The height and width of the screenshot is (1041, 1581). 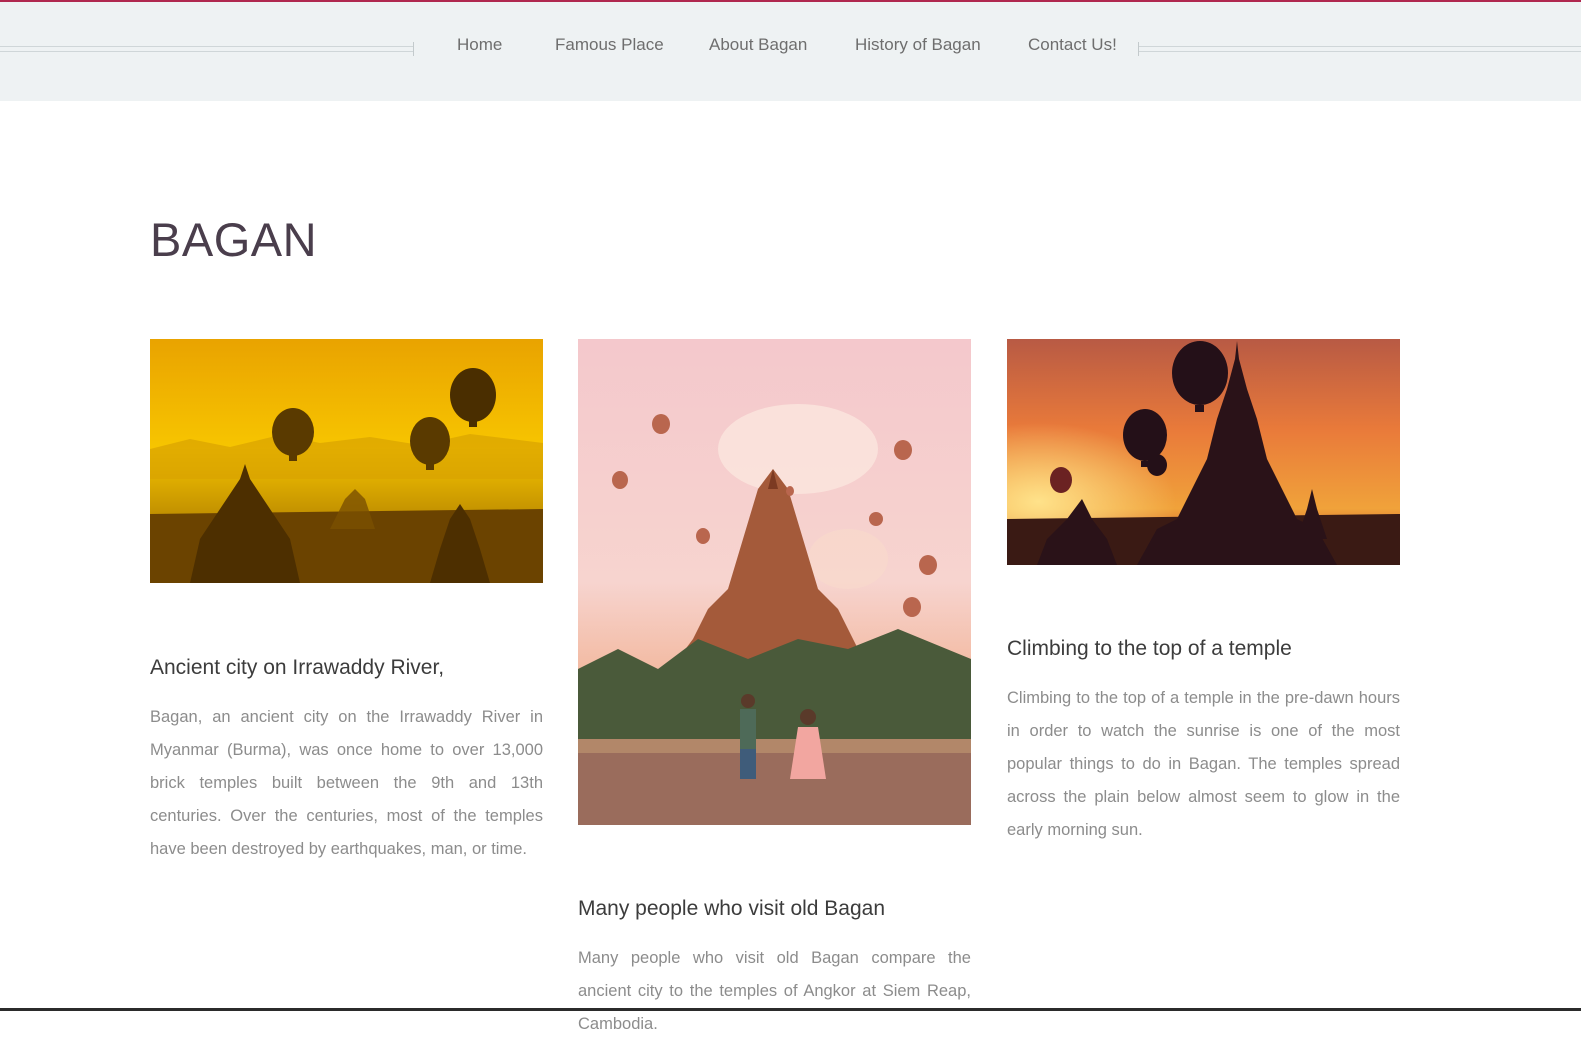 What do you see at coordinates (1203, 452) in the screenshot?
I see `photo-sunset-temples` at bounding box center [1203, 452].